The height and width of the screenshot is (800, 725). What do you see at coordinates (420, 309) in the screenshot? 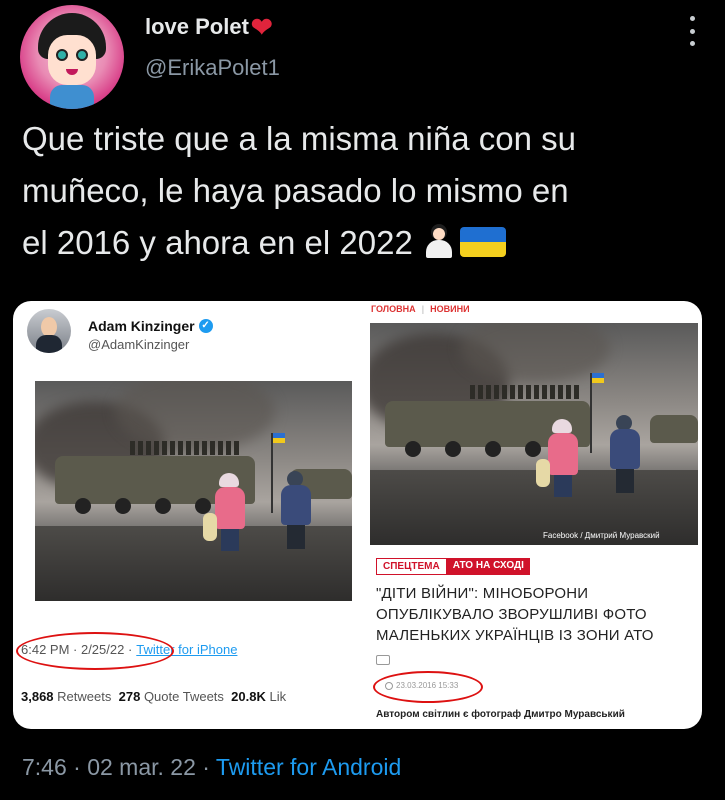
I see `news-nav: ГОЛОВНА | НОВИНИ` at bounding box center [420, 309].